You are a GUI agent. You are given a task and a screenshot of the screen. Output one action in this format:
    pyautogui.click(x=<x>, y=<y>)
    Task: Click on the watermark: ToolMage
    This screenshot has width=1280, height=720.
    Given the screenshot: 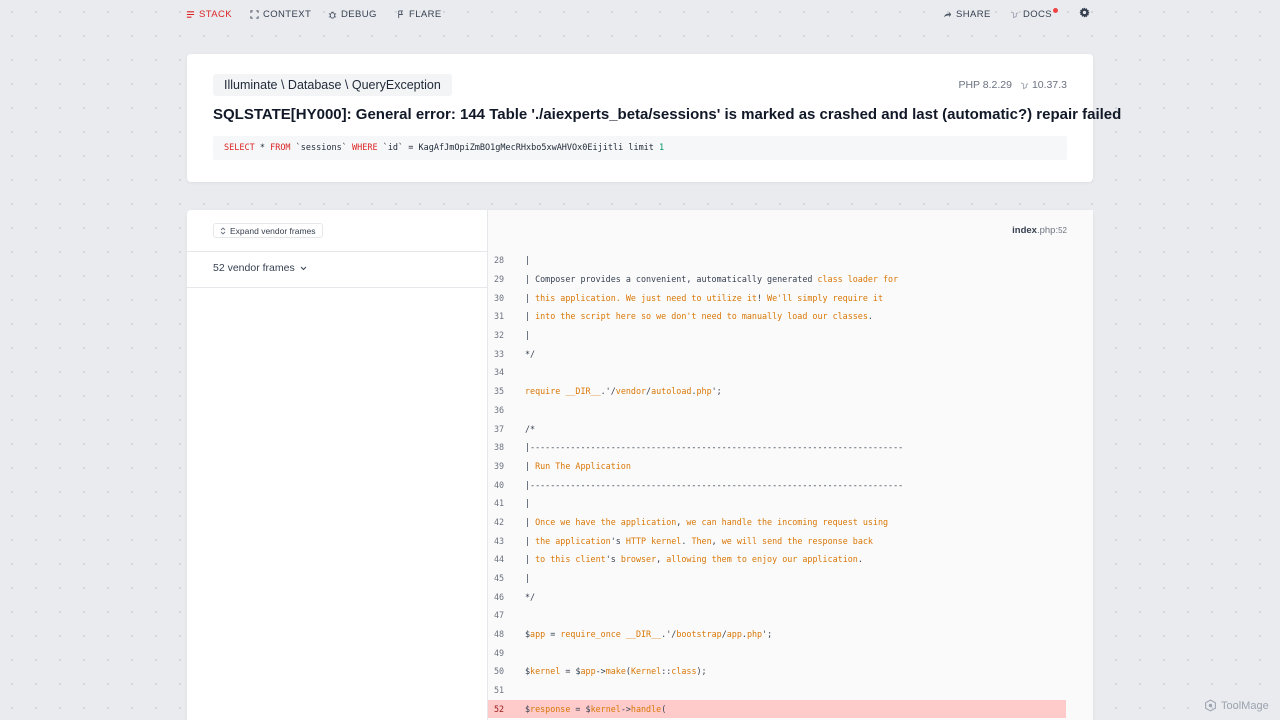 What is the action you would take?
    pyautogui.click(x=1236, y=705)
    